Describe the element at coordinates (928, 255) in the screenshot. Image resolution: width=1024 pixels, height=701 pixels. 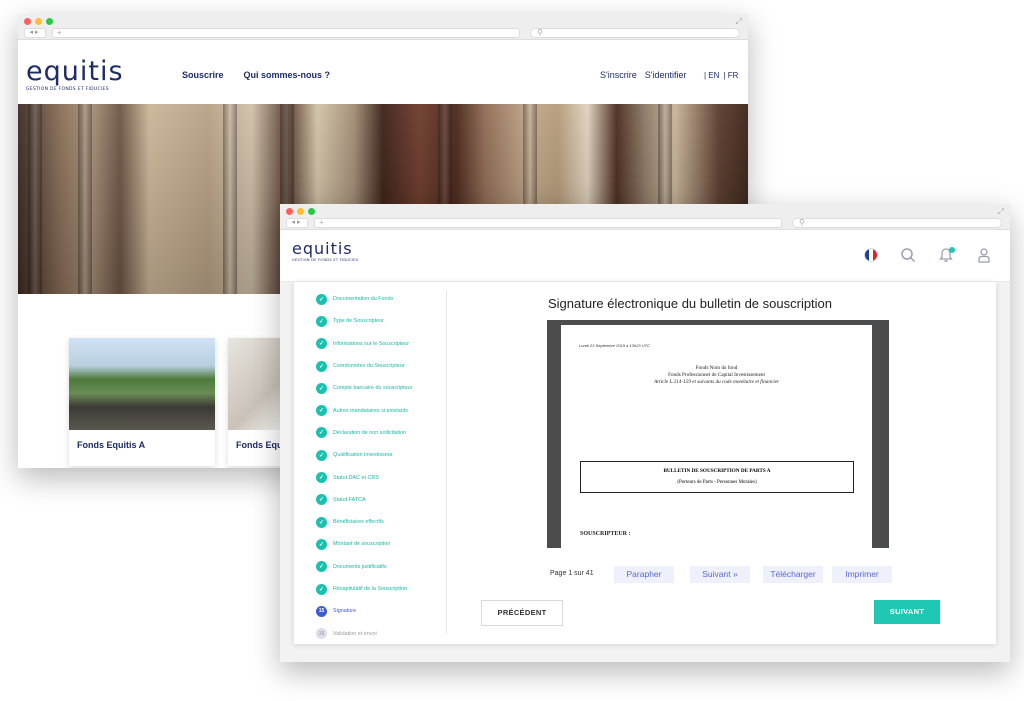
I see `header-icons` at that location.